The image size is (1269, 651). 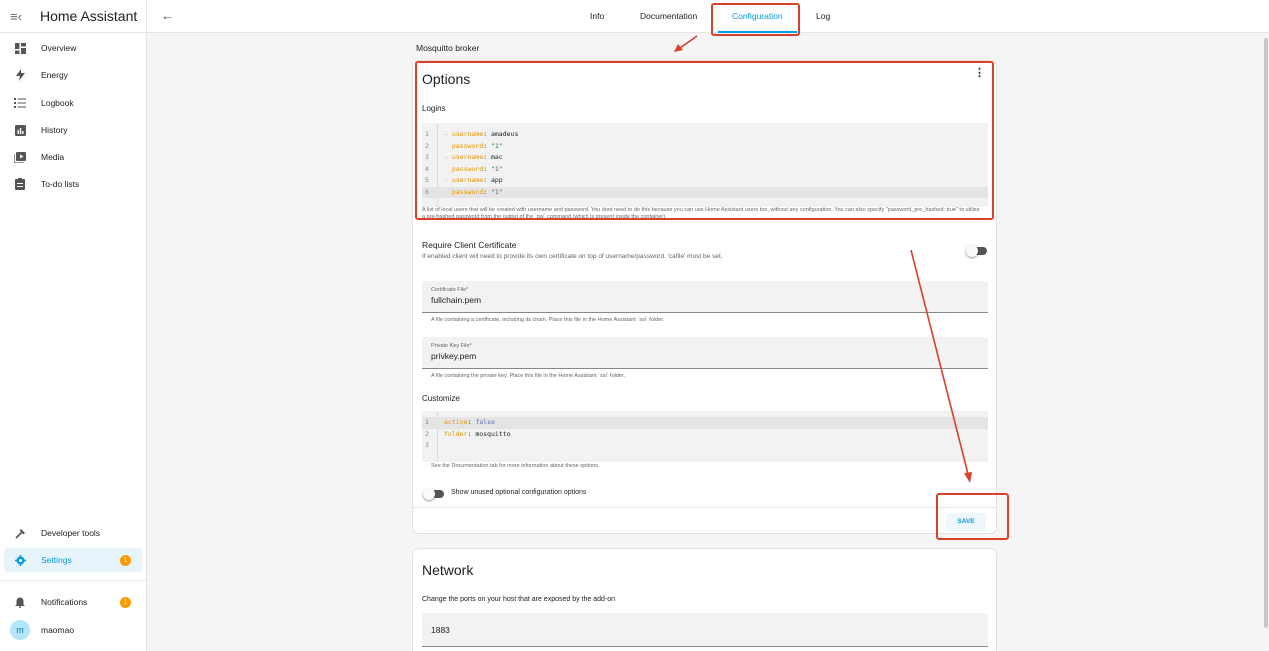 I want to click on user-name: maomao, so click(x=58, y=630).